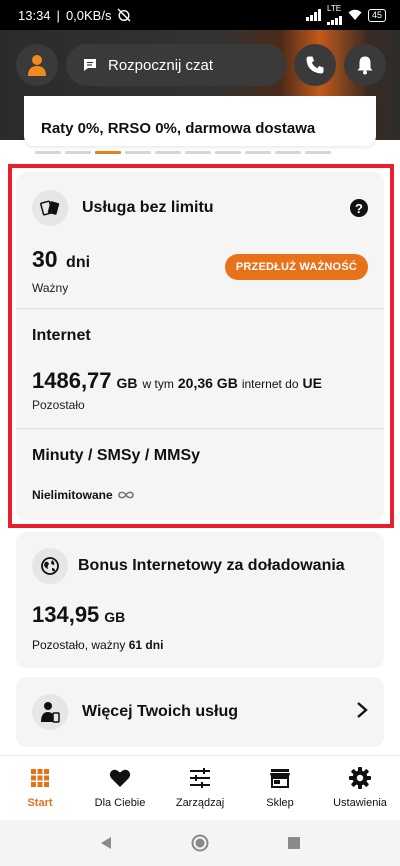  I want to click on user-icon, so click(37, 65).